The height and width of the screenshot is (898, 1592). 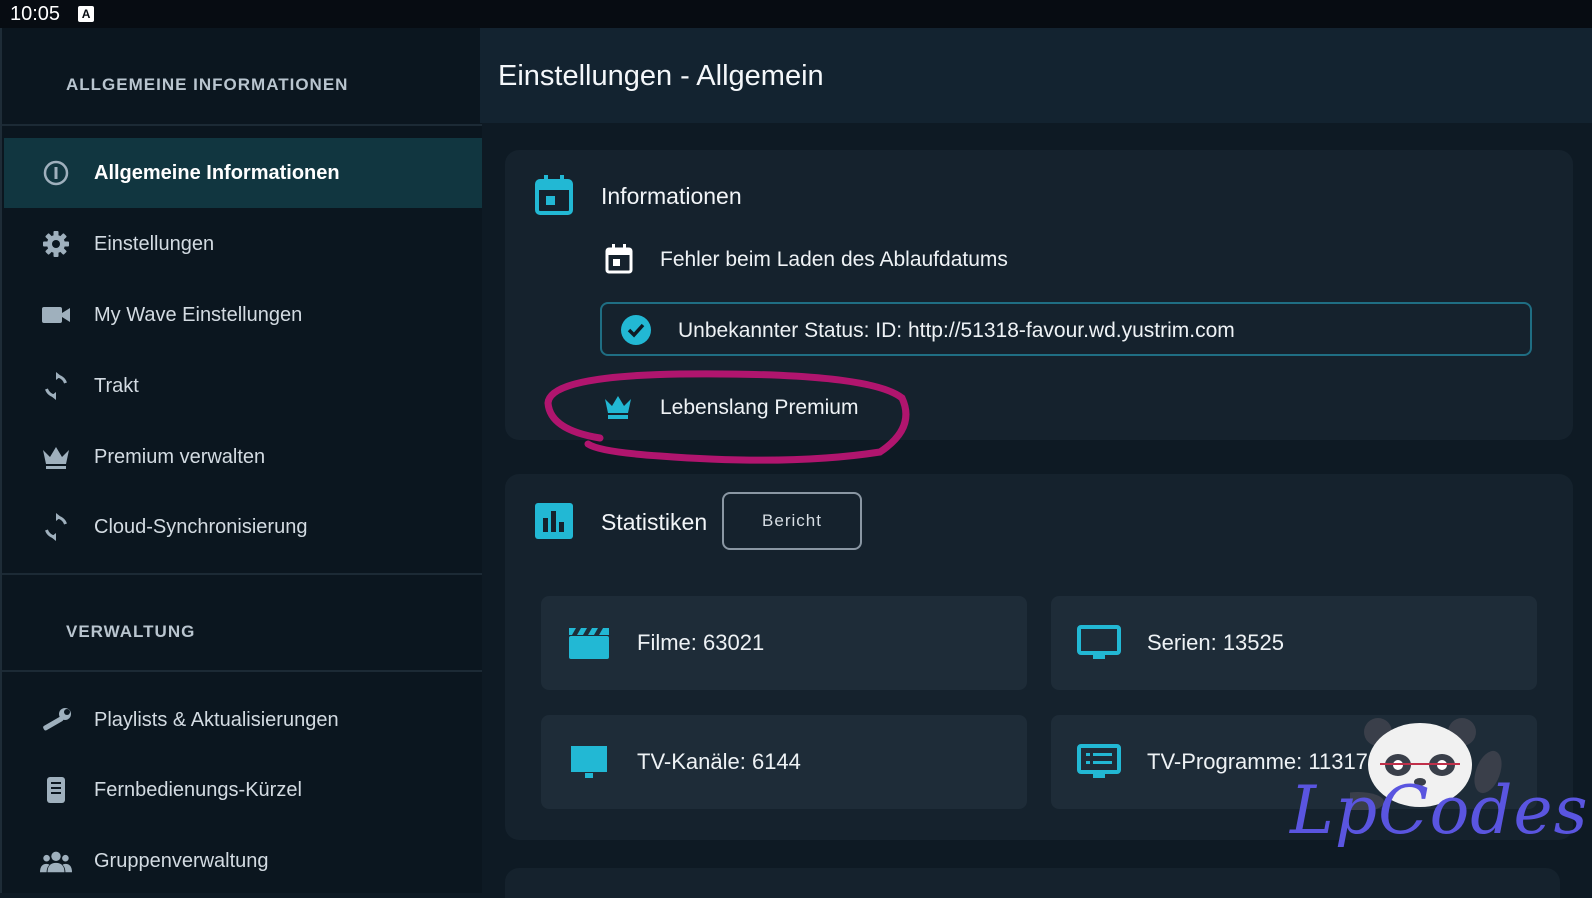 What do you see at coordinates (792, 521) in the screenshot?
I see `report-button: Bericht` at bounding box center [792, 521].